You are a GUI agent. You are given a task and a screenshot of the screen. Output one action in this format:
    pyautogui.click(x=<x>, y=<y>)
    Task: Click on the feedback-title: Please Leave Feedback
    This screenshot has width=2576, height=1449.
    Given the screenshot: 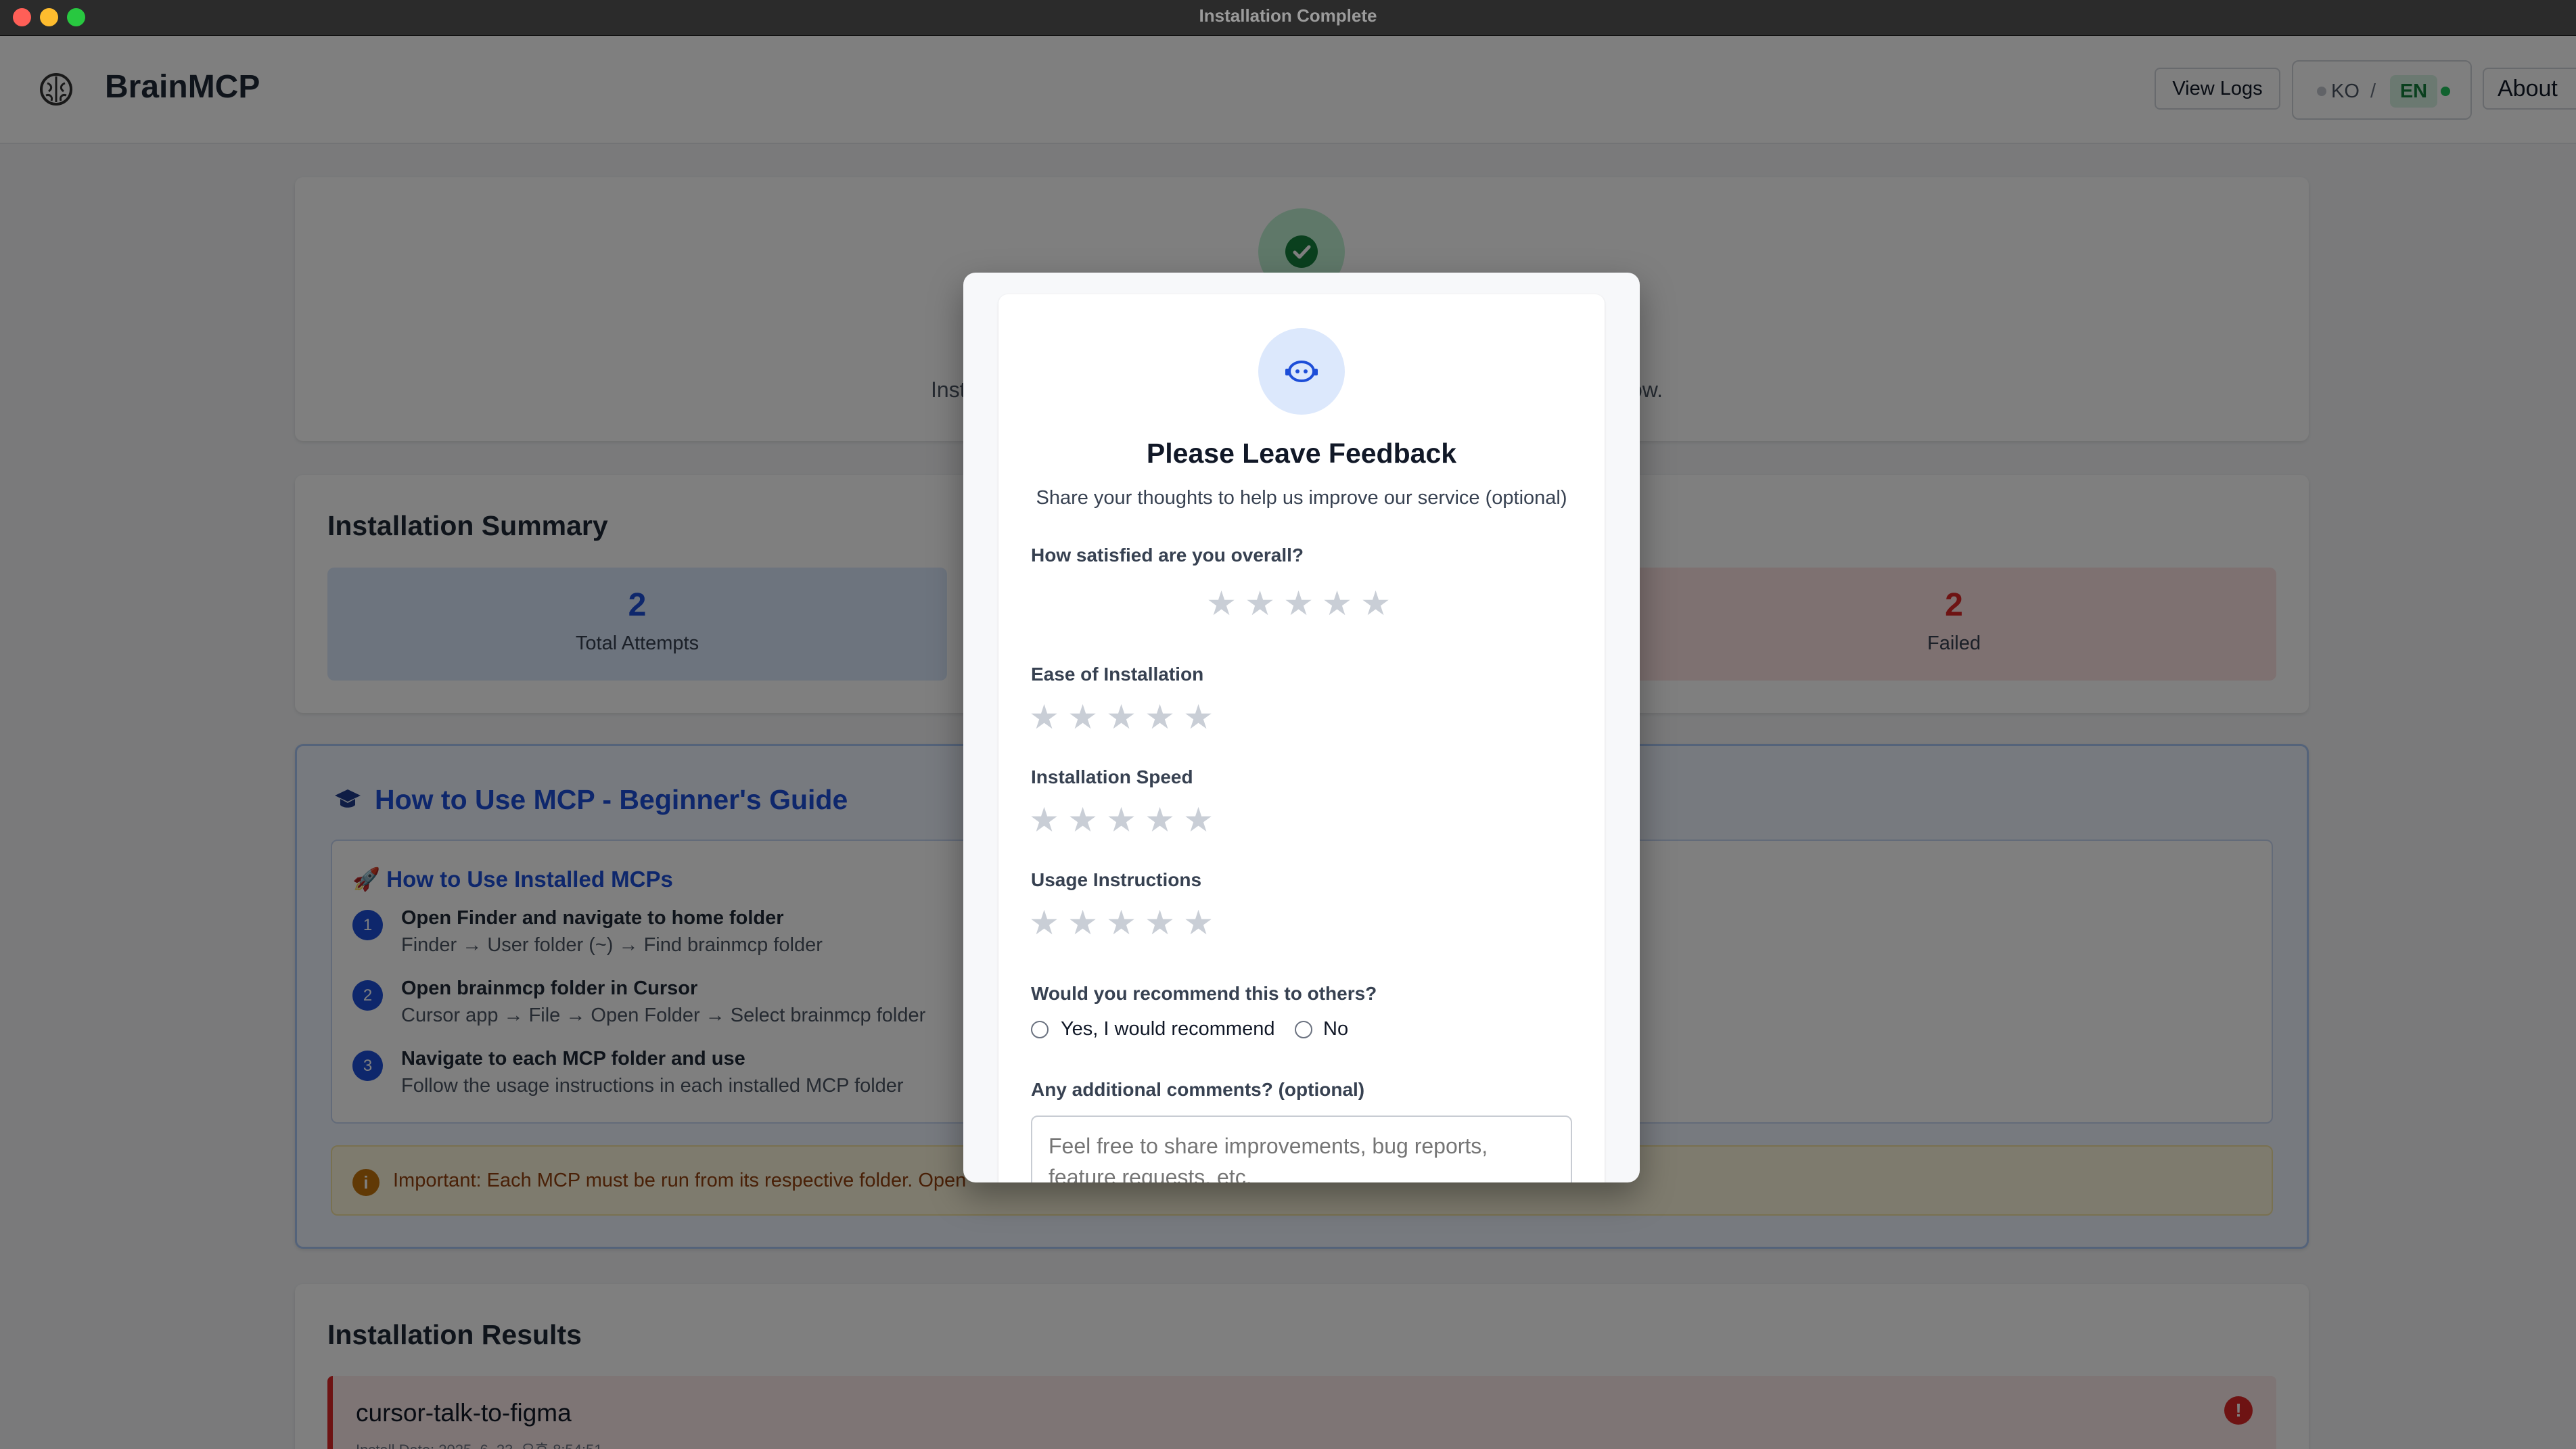 What is the action you would take?
    pyautogui.click(x=1301, y=453)
    